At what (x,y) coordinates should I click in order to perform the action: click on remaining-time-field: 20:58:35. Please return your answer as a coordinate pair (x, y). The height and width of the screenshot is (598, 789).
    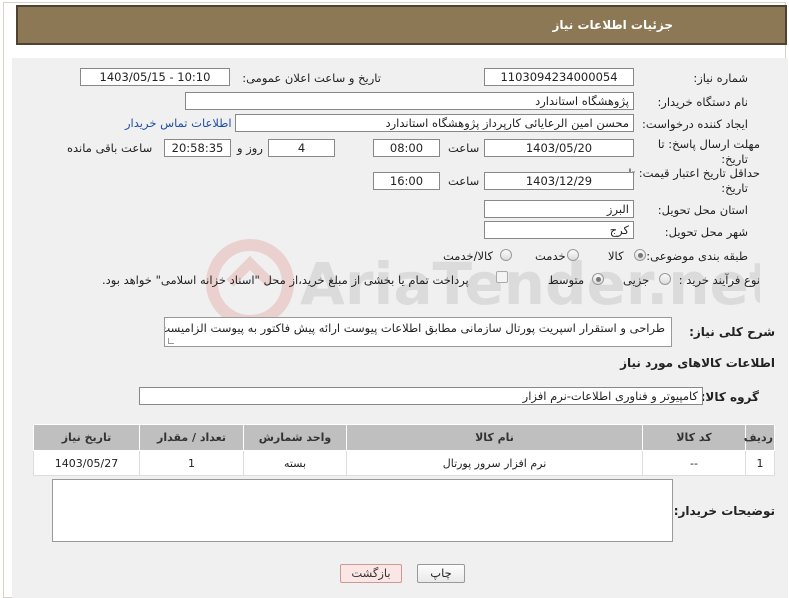
    Looking at the image, I should click on (197, 148).